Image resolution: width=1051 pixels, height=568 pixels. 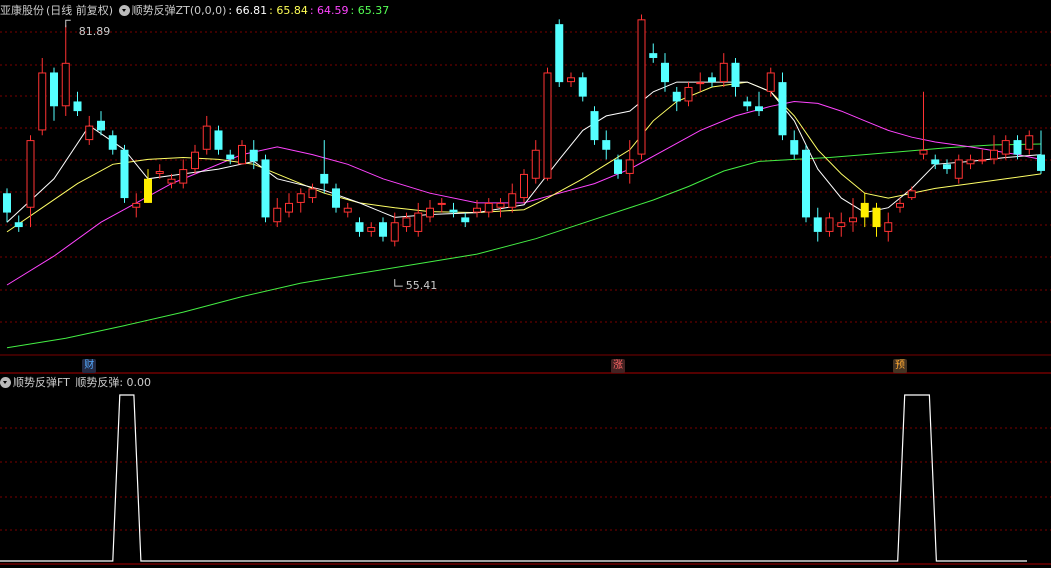 I want to click on event-badge: 财, so click(x=89, y=366).